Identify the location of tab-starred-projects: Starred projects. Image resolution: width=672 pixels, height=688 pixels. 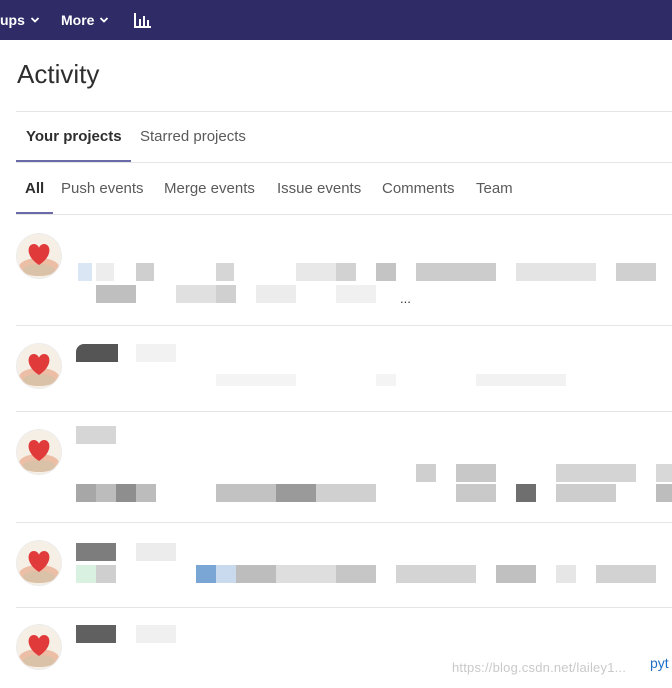
(193, 136).